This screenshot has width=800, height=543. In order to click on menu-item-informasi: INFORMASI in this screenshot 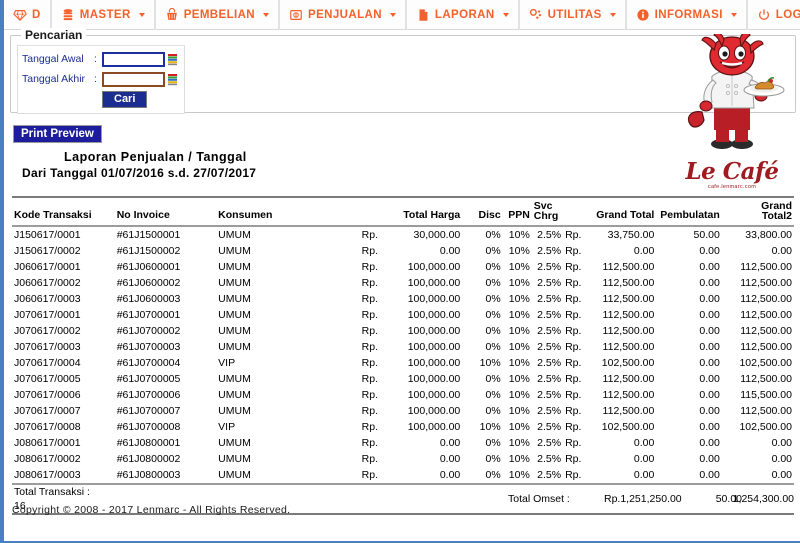, I will do `click(686, 15)`.